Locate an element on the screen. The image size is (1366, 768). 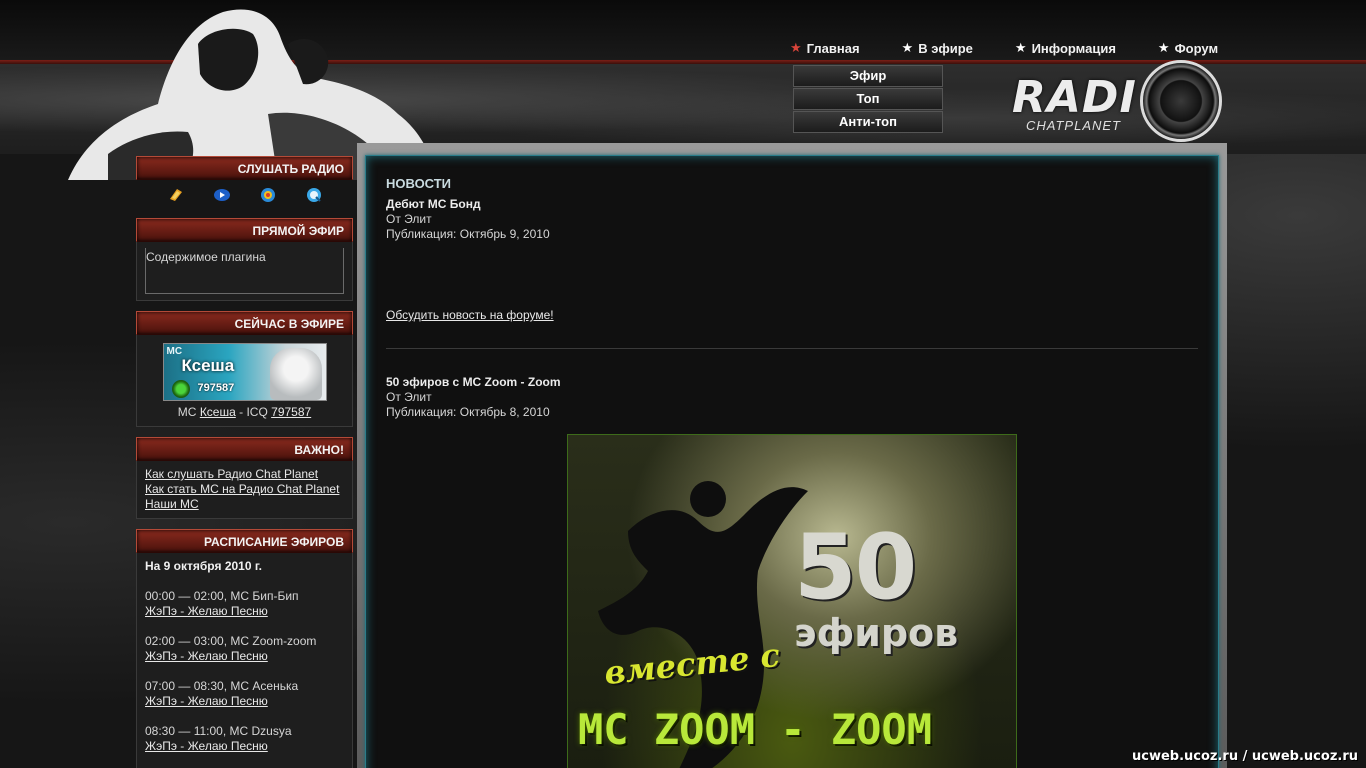
subnav-efir-button: Эфир is located at coordinates (868, 76).